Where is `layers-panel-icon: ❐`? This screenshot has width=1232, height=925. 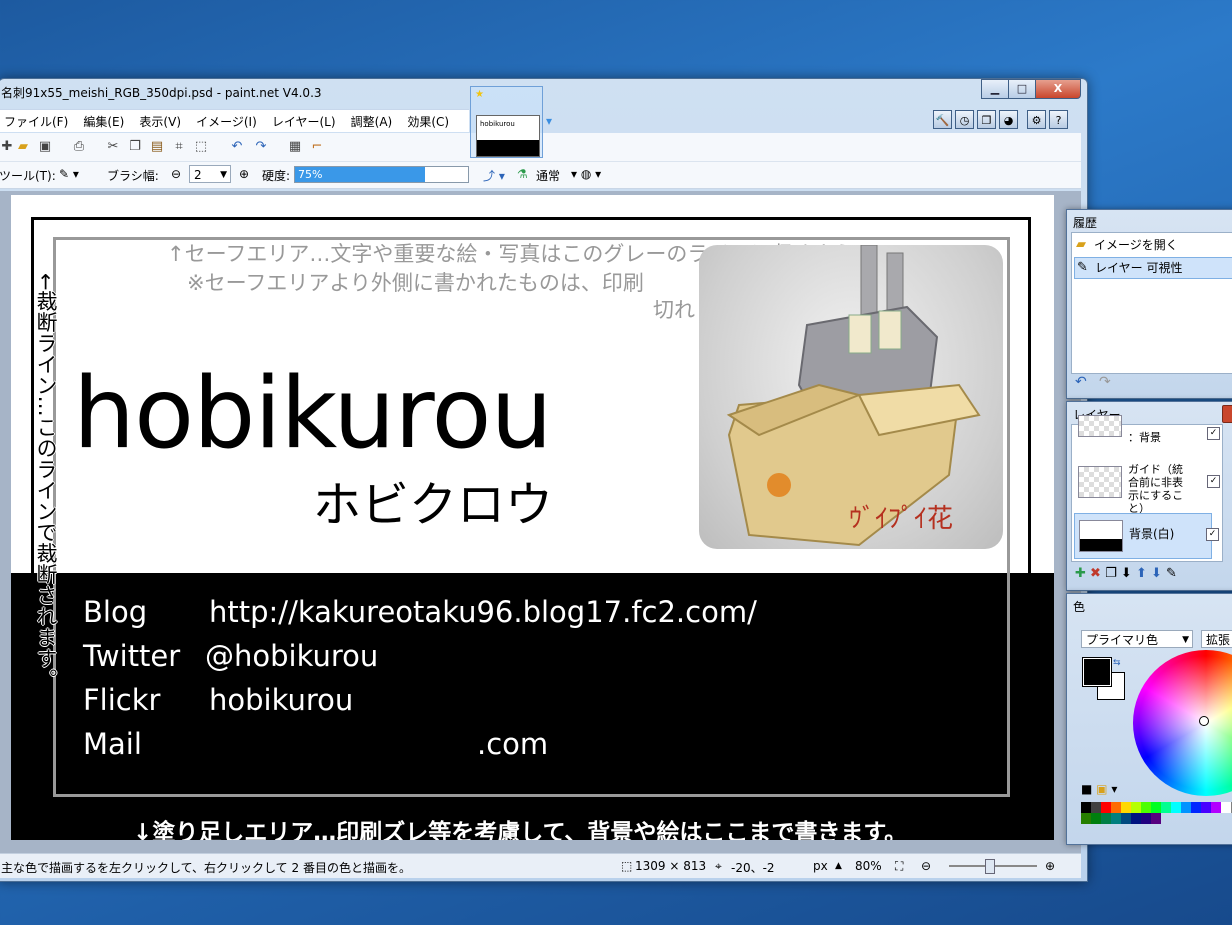
layers-panel-icon: ❐ is located at coordinates (986, 119).